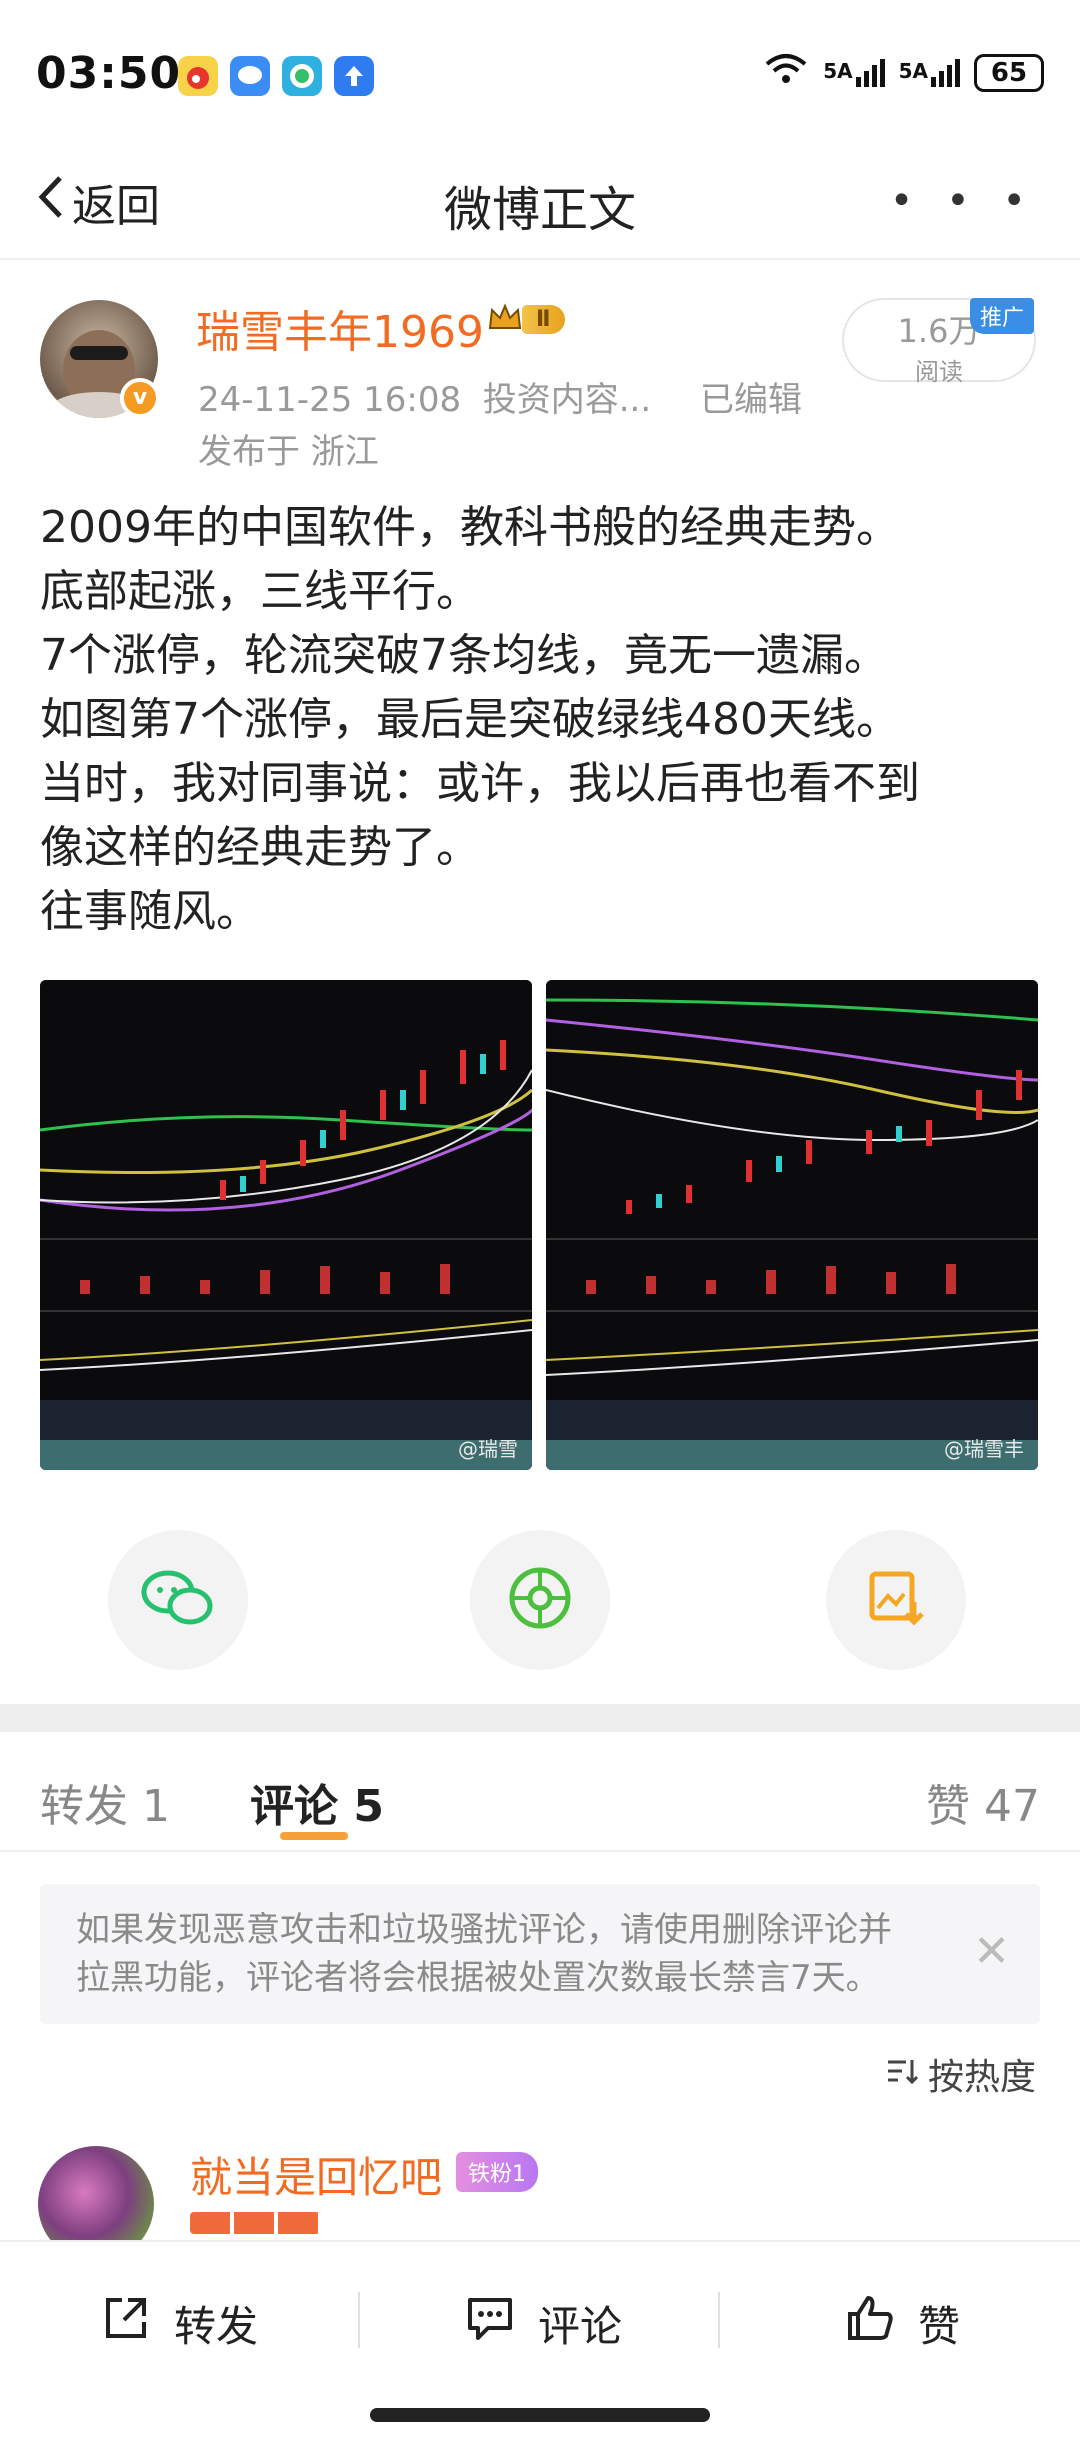 The image size is (1080, 2449). I want to click on signal-icon-2: 5A, so click(929, 72).